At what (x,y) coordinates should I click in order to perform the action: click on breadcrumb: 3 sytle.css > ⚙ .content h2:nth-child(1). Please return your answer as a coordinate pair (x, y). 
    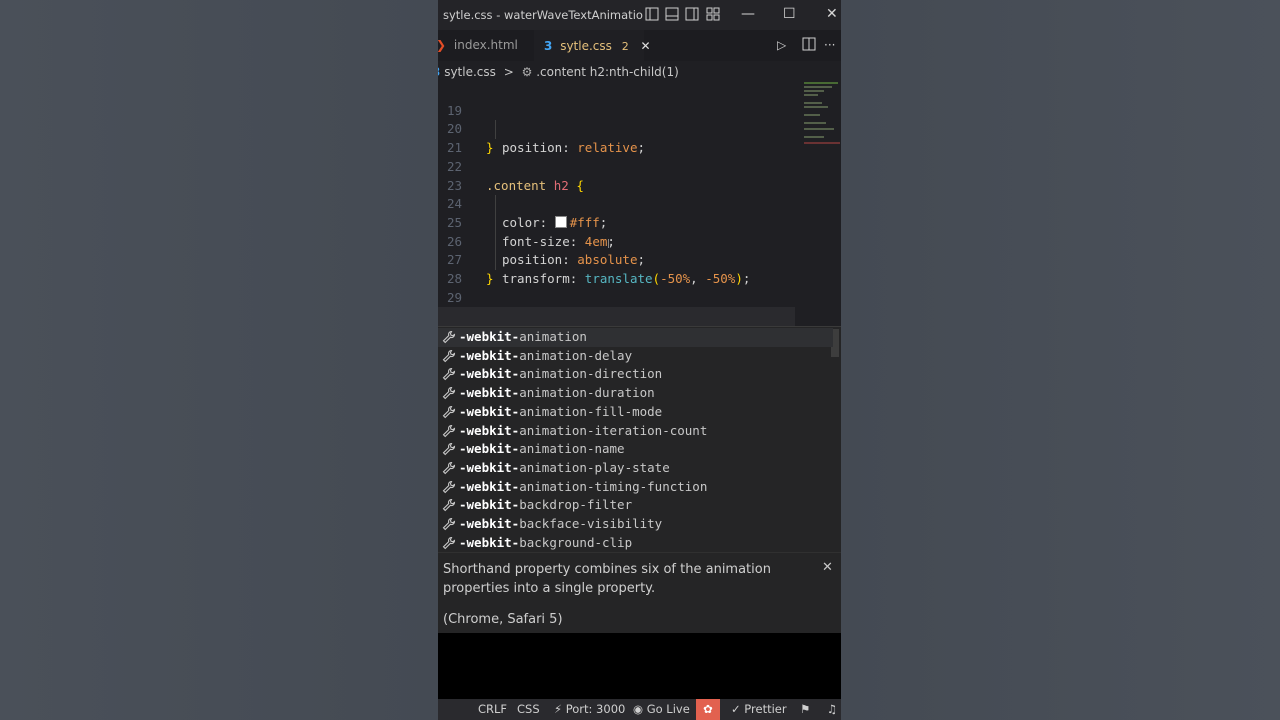
    Looking at the image, I should click on (639, 72).